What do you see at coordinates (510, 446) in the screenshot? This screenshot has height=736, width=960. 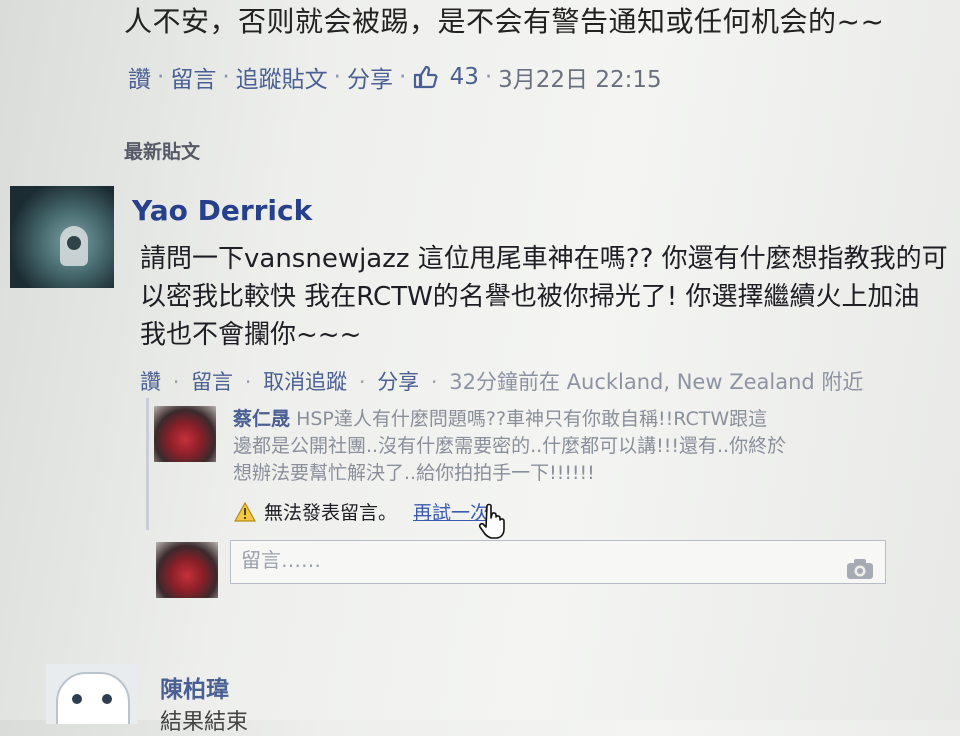 I see `comment-line: 邊都是公開社團..沒有什麼需要密的..什麼都可以講!!!還有..你終於` at bounding box center [510, 446].